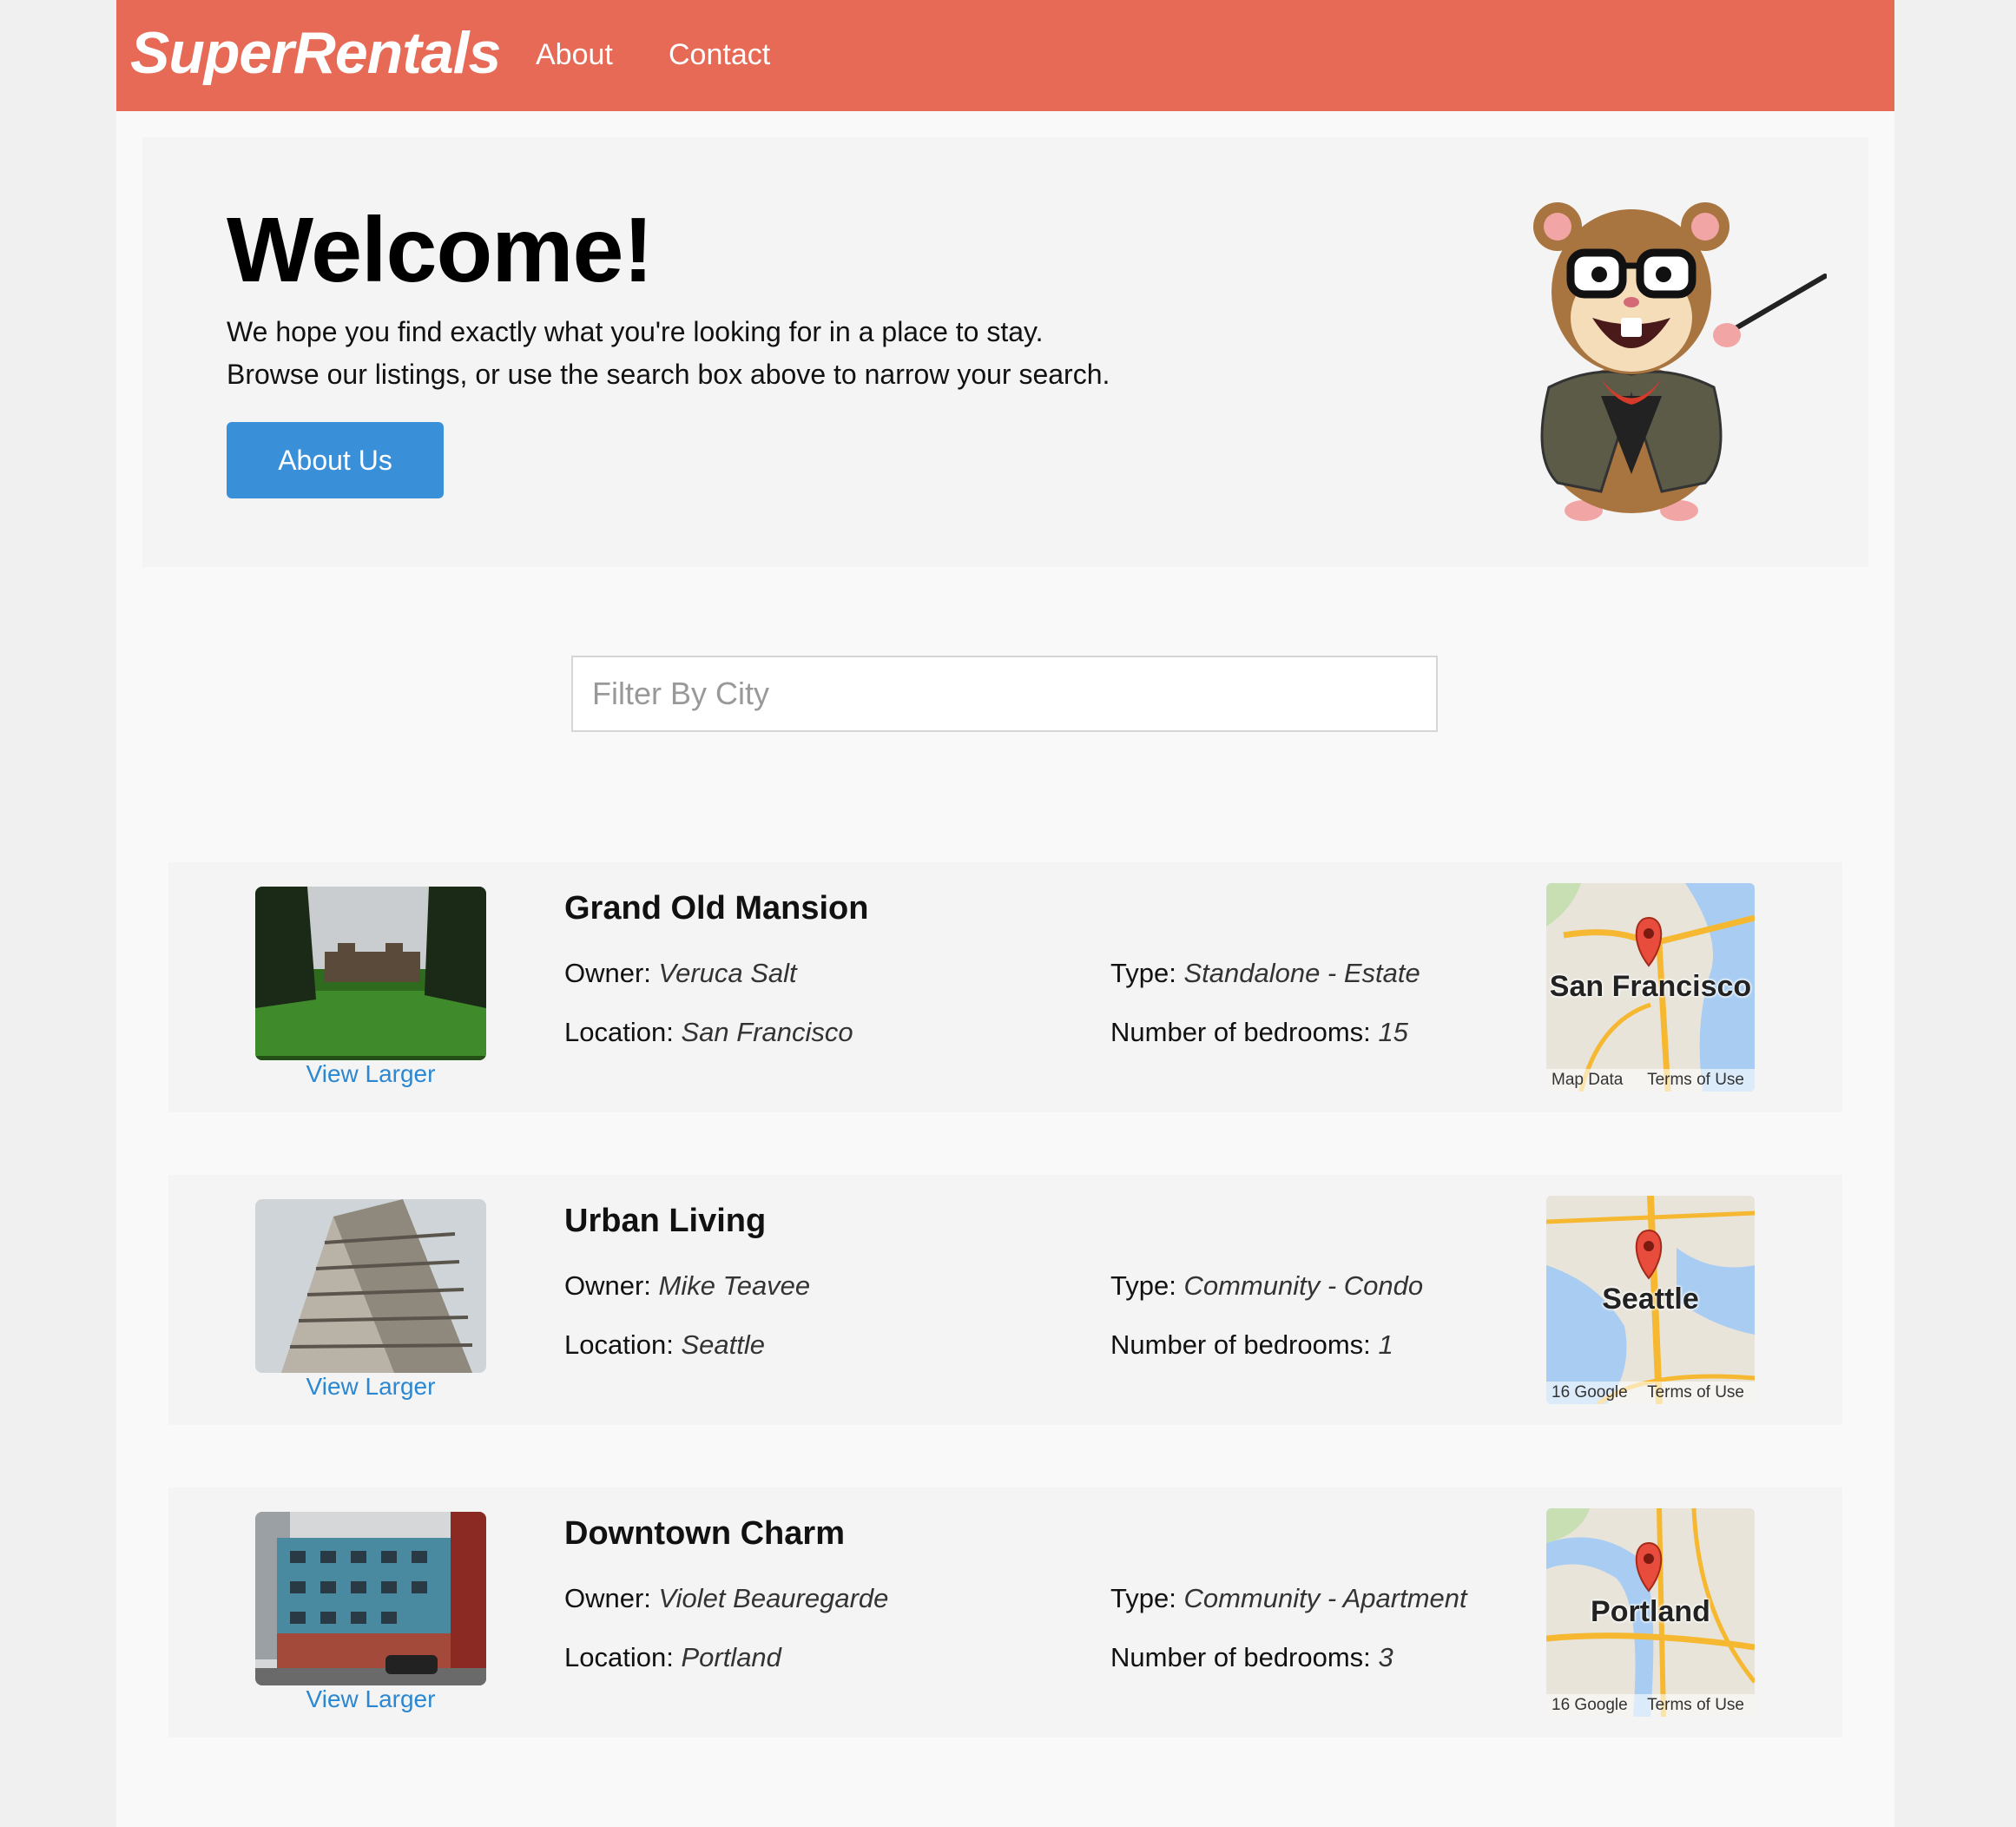 The width and height of the screenshot is (2016, 1827). I want to click on location-value: Portland, so click(731, 1657).